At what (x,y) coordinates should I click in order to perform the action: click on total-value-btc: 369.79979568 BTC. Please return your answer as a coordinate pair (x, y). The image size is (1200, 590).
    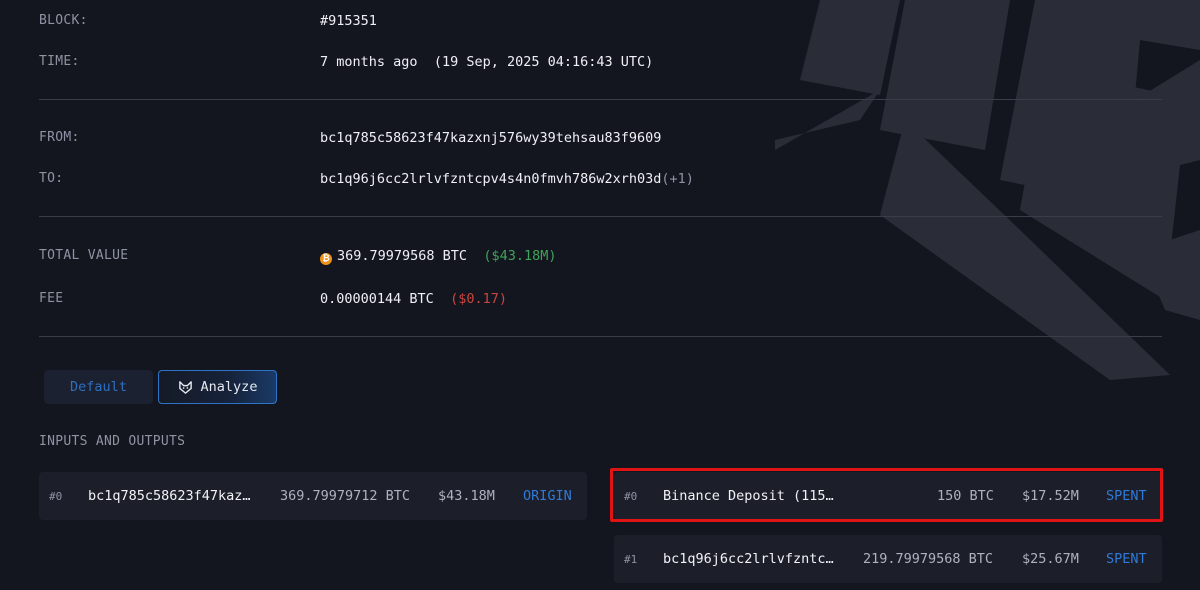
    Looking at the image, I should click on (402, 256).